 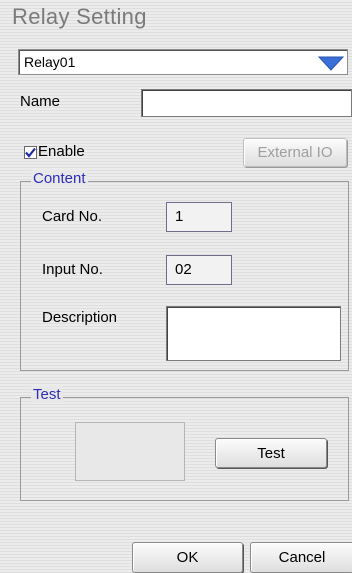 I want to click on card-no-label: Card No., so click(x=72, y=216).